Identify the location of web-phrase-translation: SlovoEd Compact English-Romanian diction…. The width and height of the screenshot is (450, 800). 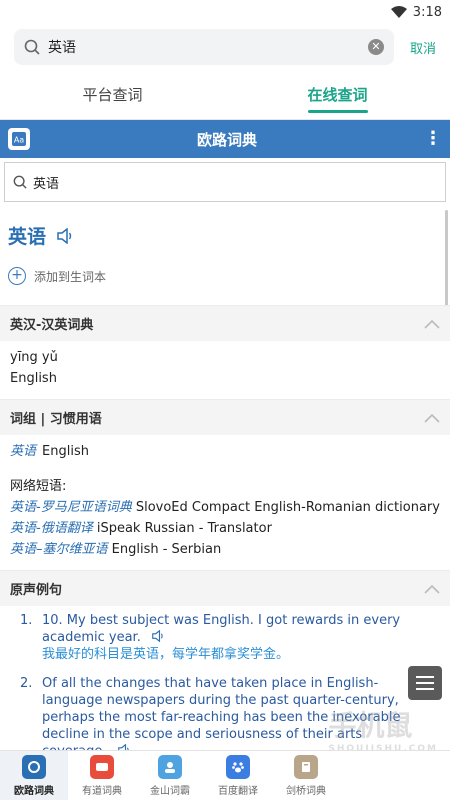
(287, 507).